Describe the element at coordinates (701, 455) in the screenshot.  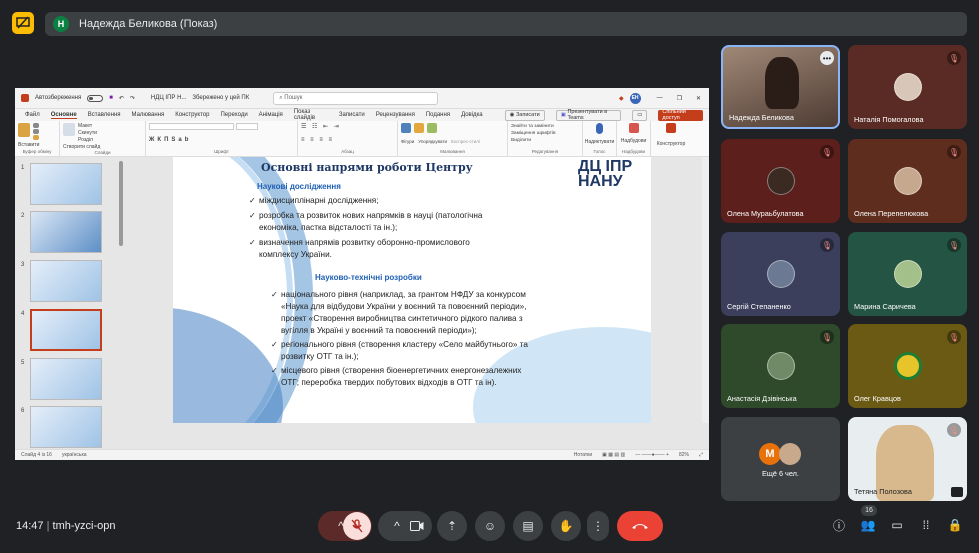
I see `fit-slide-icon: ⤢` at that location.